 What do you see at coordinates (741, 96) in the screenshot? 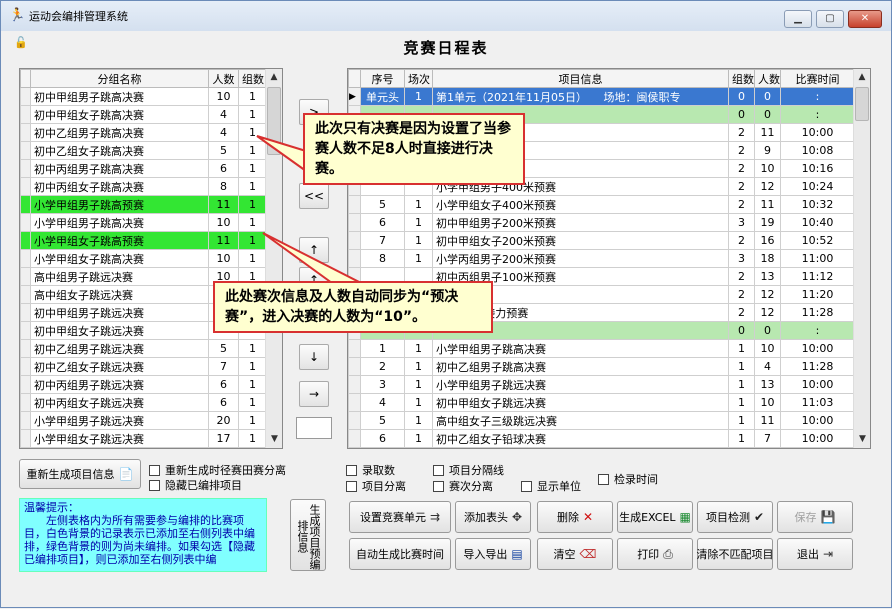
I see `groups-cell: 0` at bounding box center [741, 96].